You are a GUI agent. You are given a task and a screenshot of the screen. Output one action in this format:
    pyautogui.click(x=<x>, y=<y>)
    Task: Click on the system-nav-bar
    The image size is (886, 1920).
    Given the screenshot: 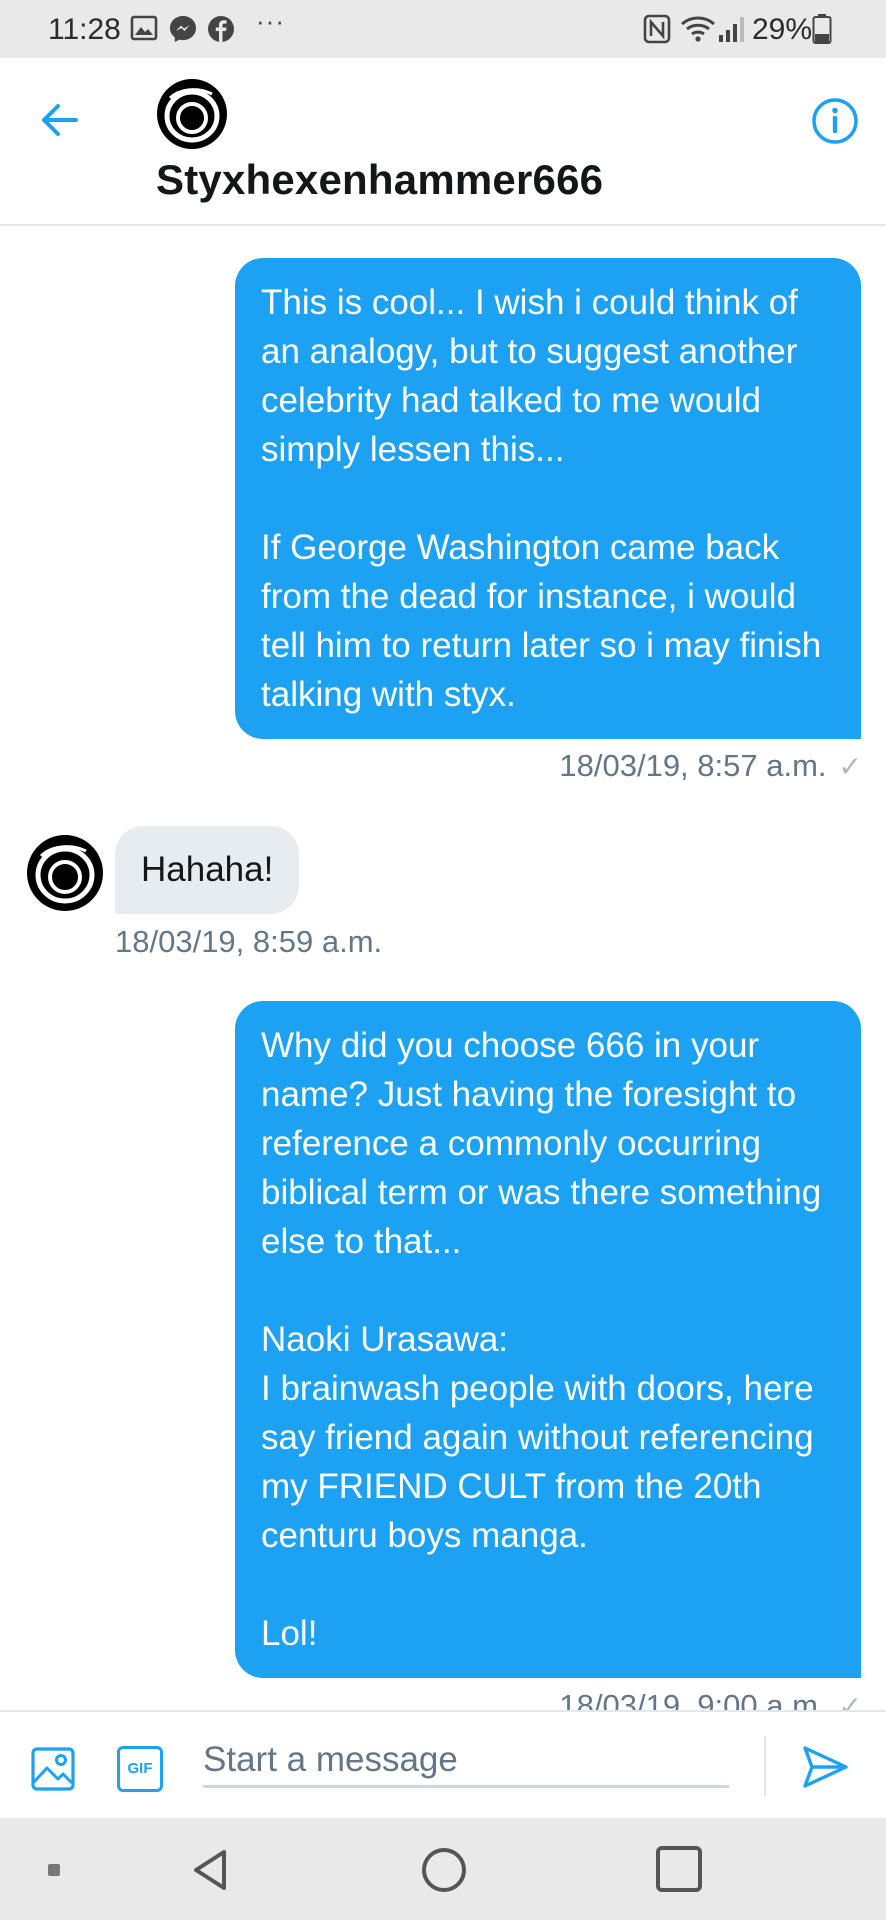 What is the action you would take?
    pyautogui.click(x=443, y=1869)
    